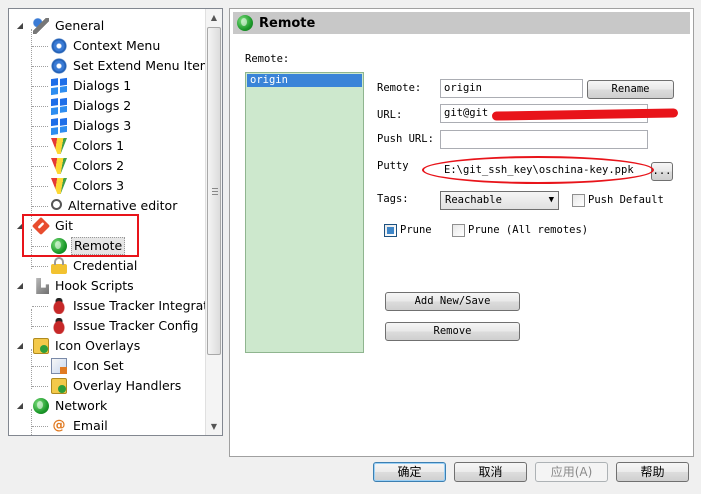 The width and height of the screenshot is (701, 494). Describe the element at coordinates (452, 301) in the screenshot. I see `add-new-save-button: Add New/Save` at that location.